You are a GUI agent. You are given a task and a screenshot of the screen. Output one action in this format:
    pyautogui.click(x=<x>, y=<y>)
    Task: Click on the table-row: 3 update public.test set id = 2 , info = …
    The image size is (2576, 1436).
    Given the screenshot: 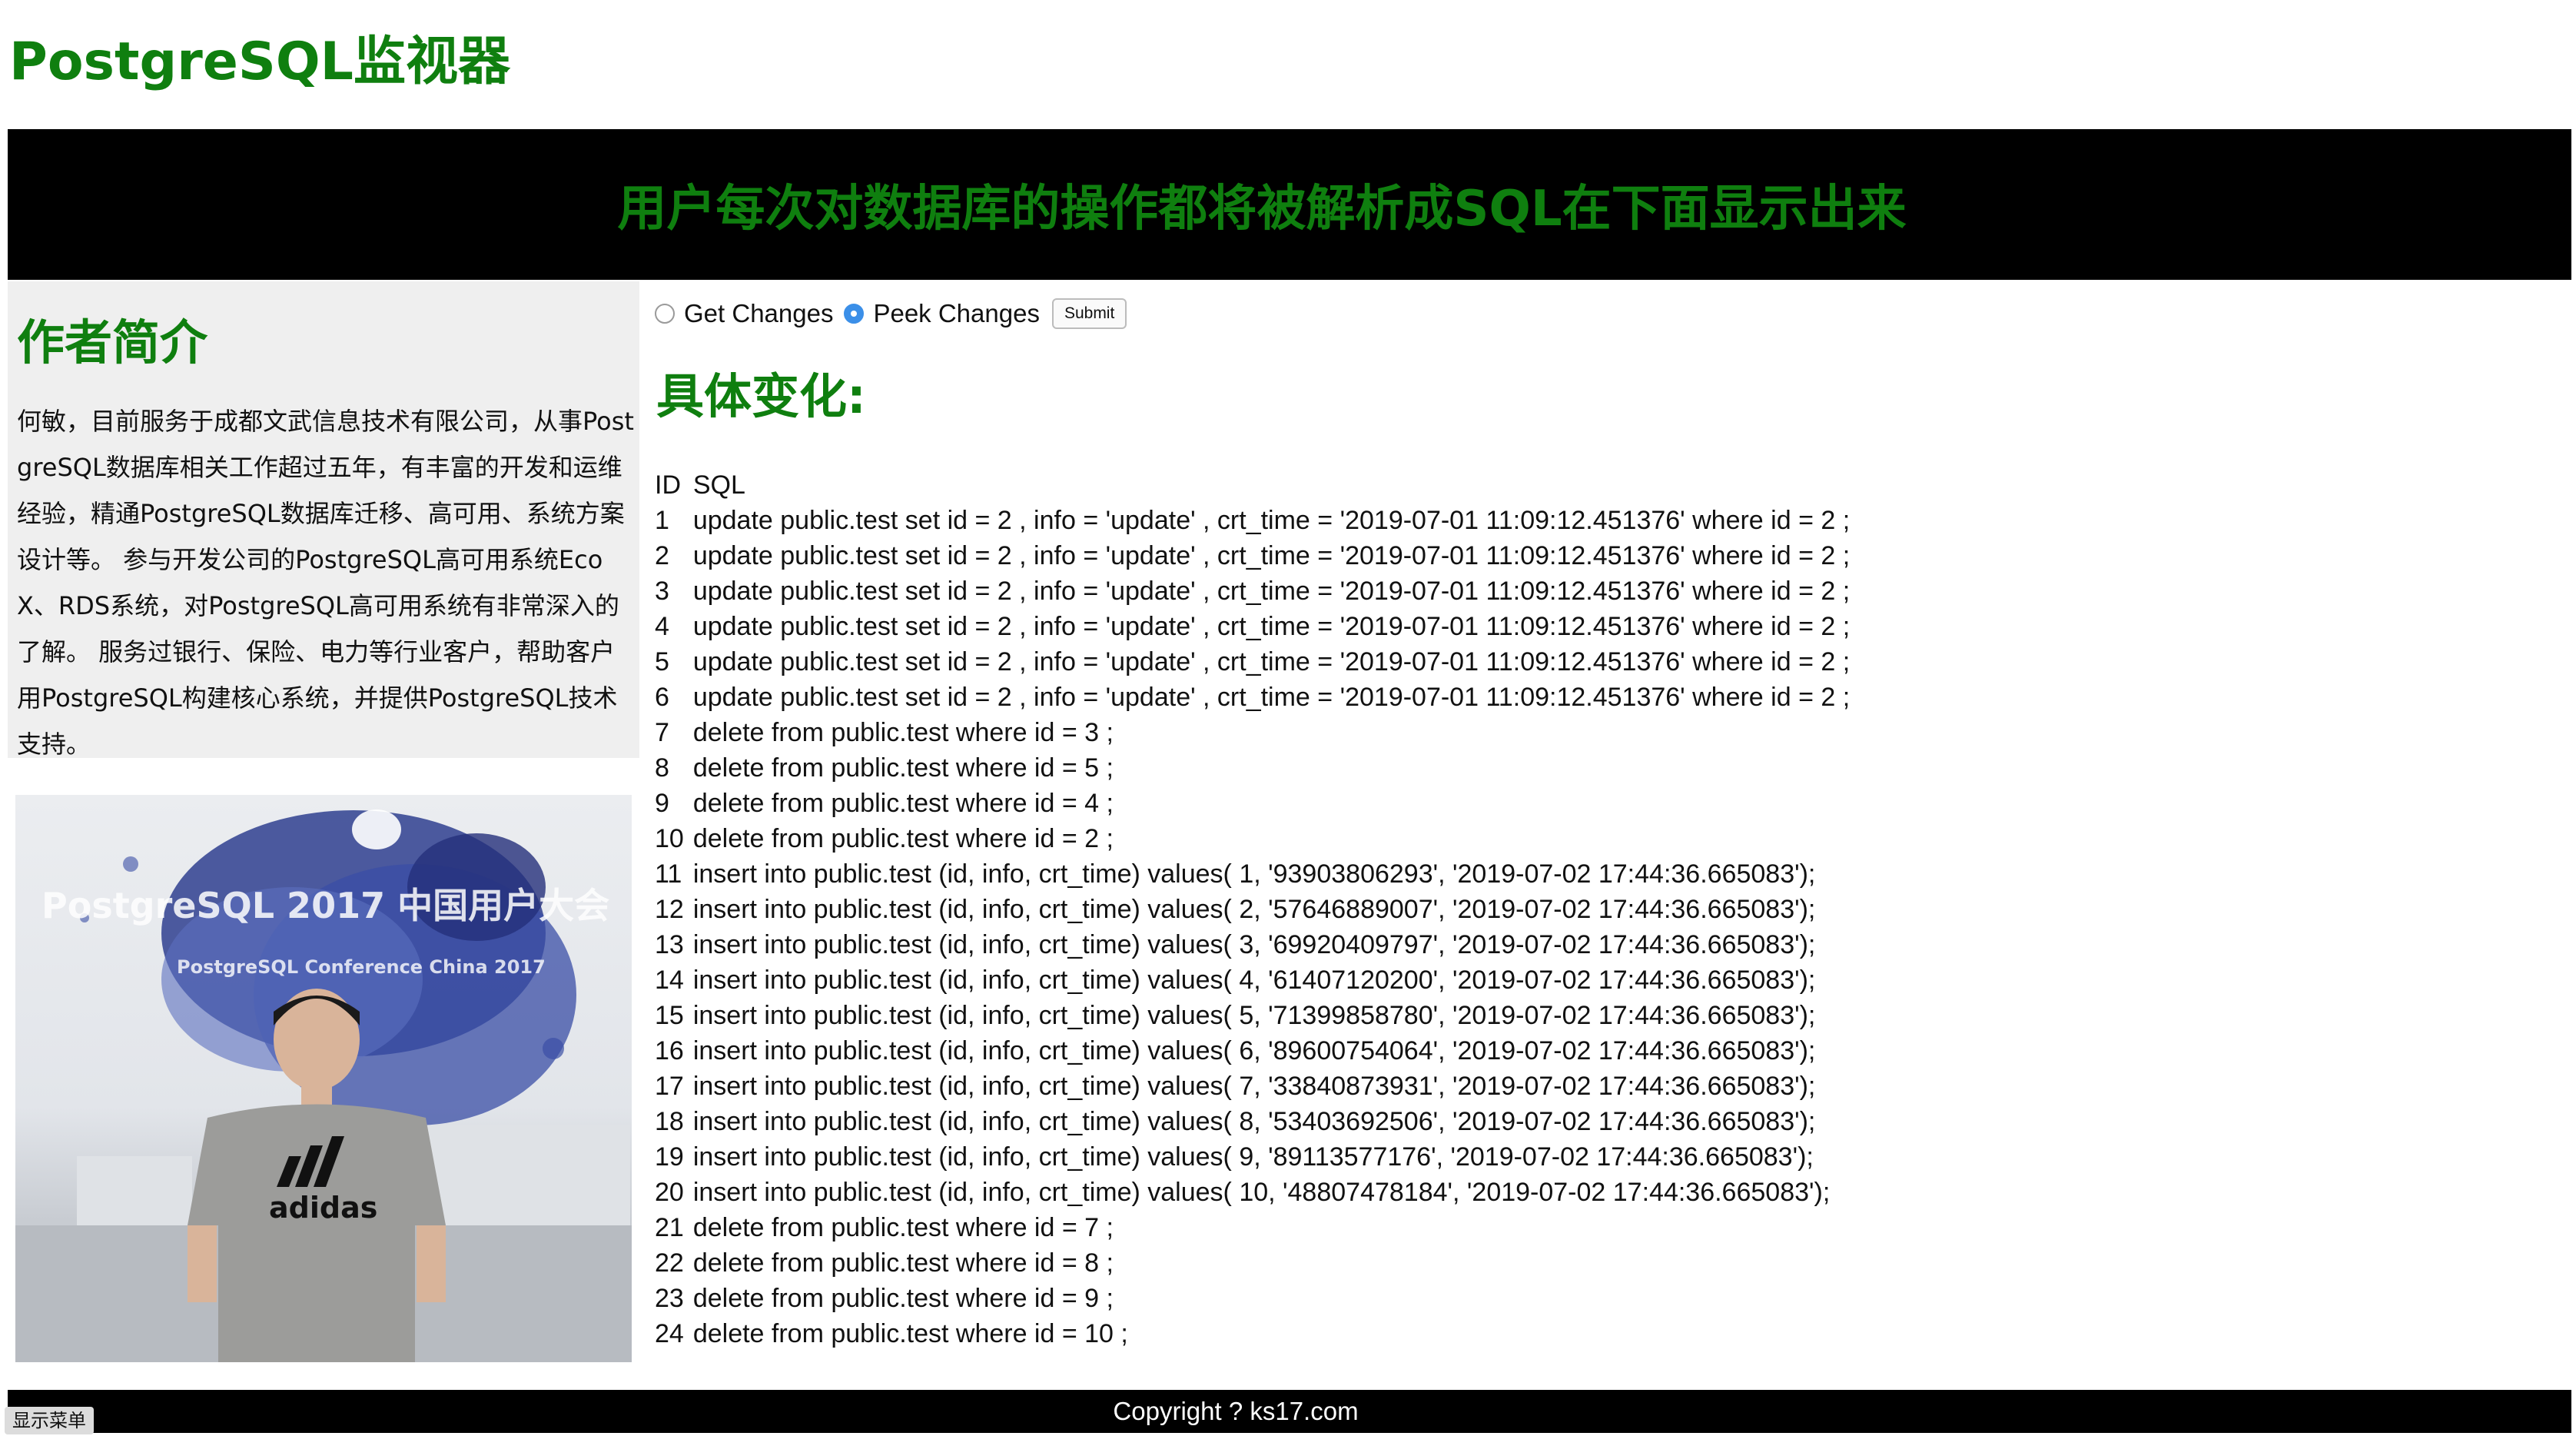 What is the action you would take?
    pyautogui.click(x=1252, y=591)
    